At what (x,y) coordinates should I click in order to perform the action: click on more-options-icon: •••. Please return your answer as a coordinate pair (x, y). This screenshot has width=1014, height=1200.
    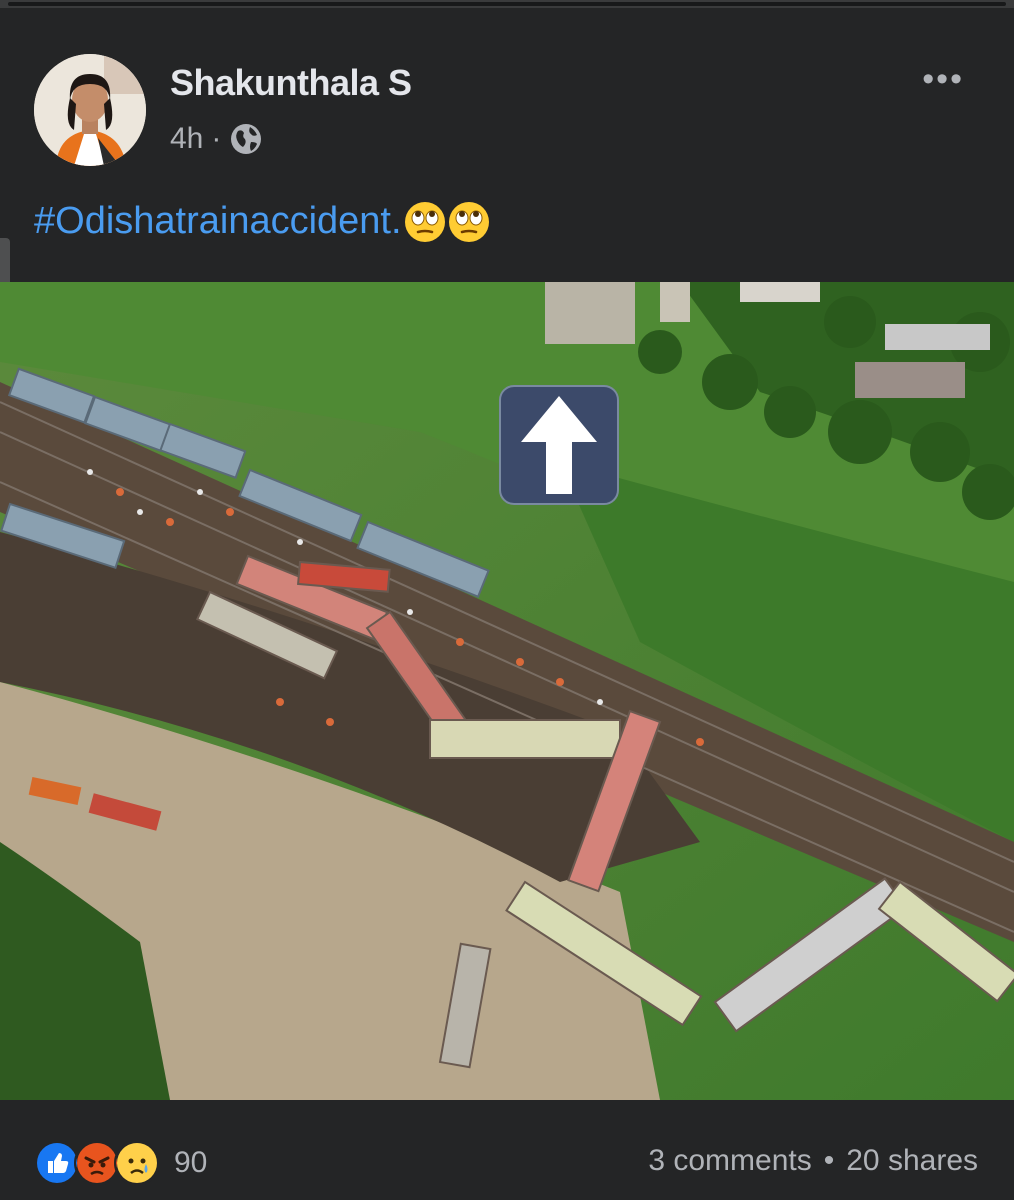
    Looking at the image, I should click on (943, 79).